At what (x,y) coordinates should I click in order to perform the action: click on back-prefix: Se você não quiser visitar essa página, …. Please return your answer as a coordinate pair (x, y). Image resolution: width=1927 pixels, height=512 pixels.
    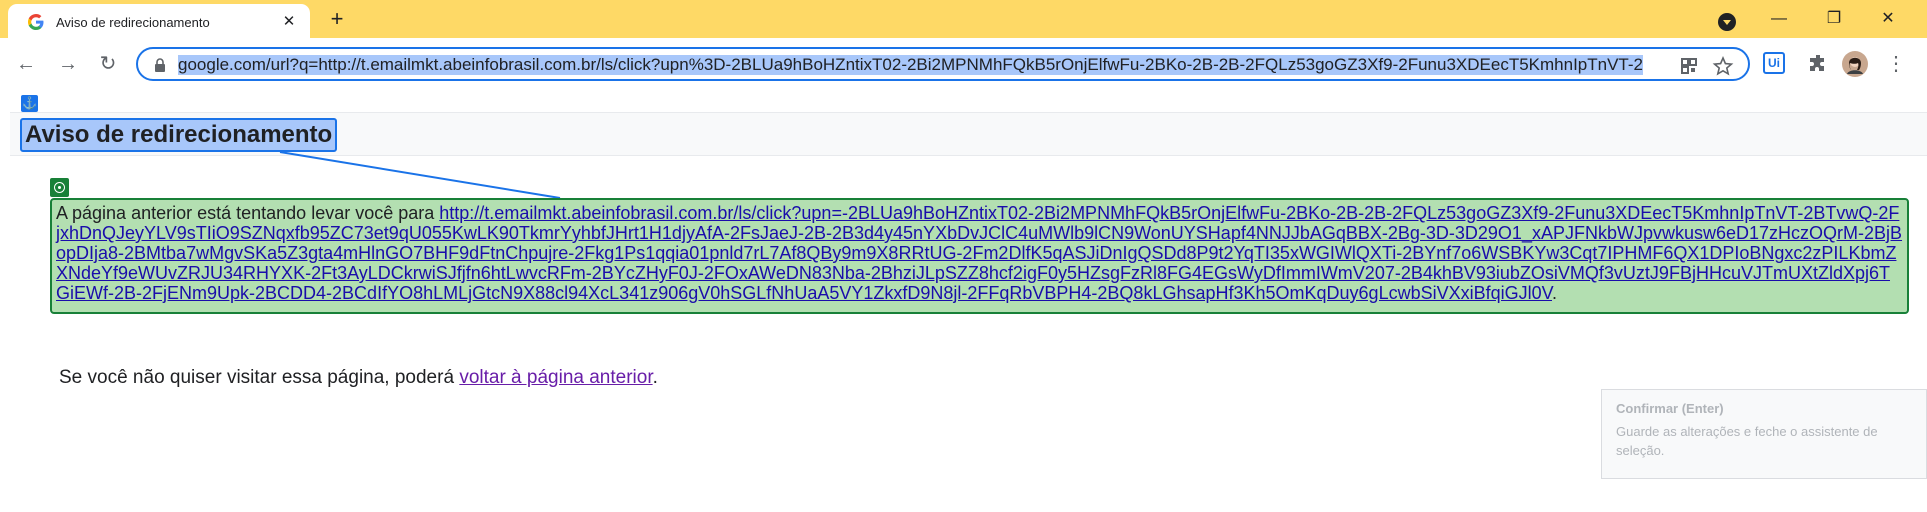
    Looking at the image, I should click on (257, 377).